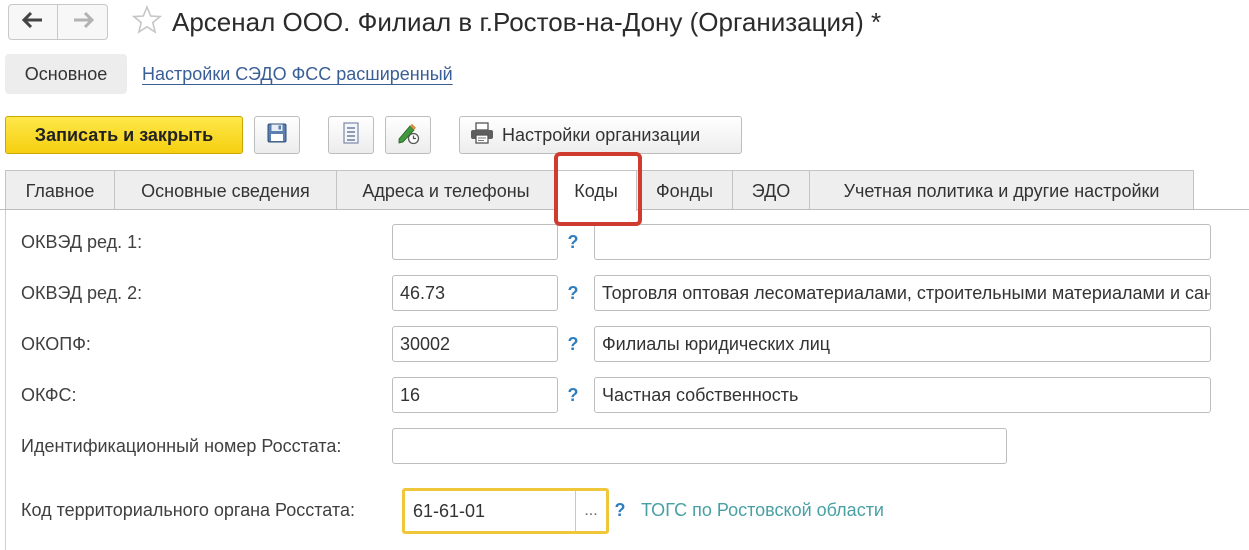 Image resolution: width=1249 pixels, height=550 pixels. I want to click on tab-addresses-phones: Адреса и телефоны, so click(446, 190).